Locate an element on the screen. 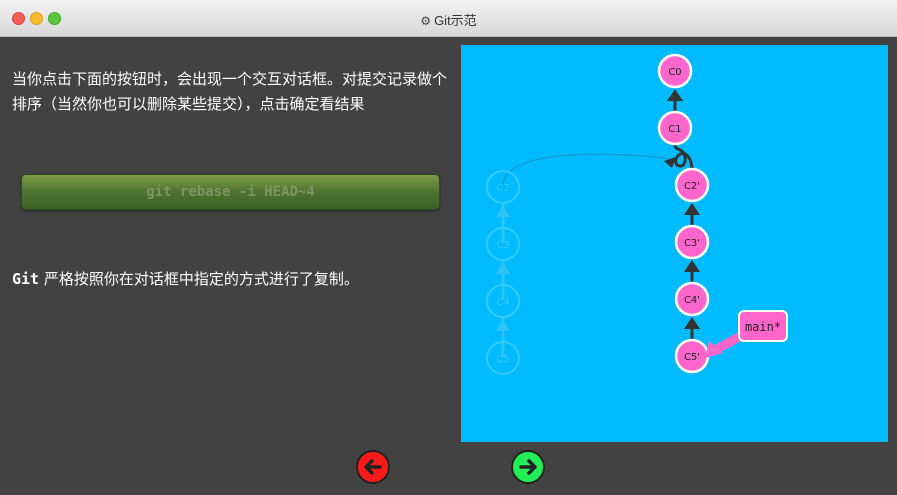  commit-label: C0 is located at coordinates (674, 72).